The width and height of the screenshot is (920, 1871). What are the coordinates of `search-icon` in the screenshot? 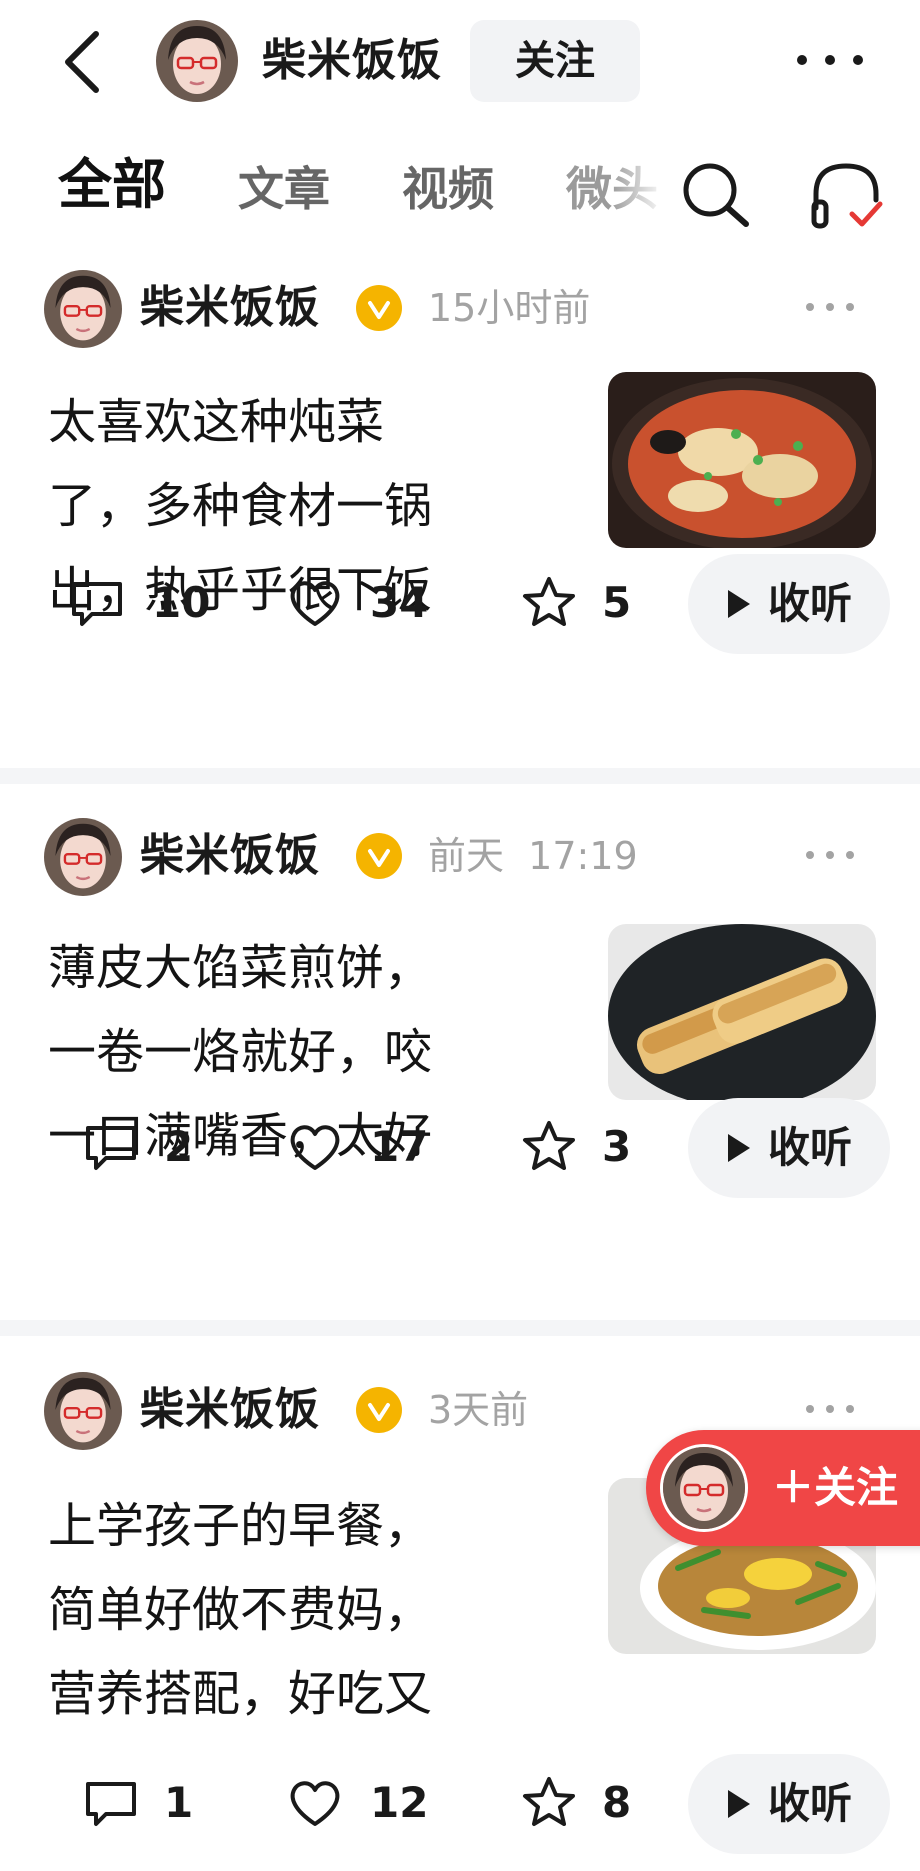 It's located at (716, 194).